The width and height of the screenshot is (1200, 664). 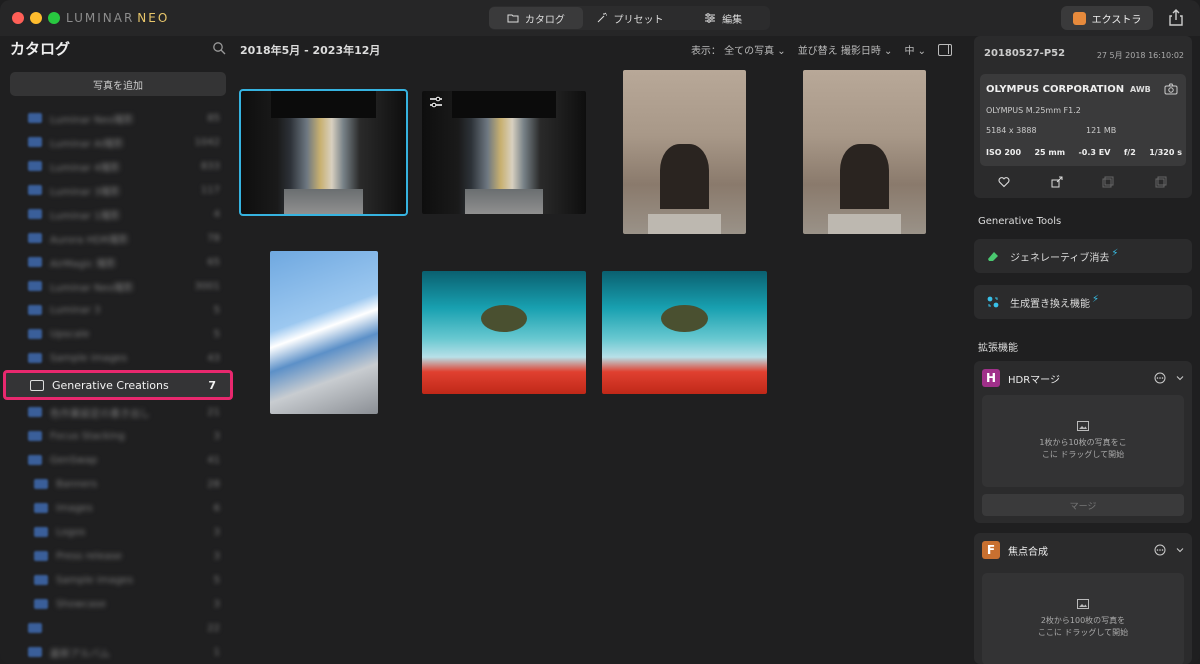 I want to click on album-count: 117, so click(x=210, y=190).